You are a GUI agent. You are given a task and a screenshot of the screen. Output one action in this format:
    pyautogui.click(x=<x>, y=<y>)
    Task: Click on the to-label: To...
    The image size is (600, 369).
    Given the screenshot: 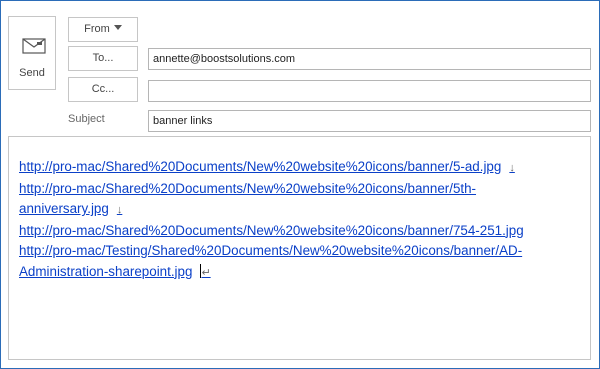 What is the action you would take?
    pyautogui.click(x=103, y=58)
    